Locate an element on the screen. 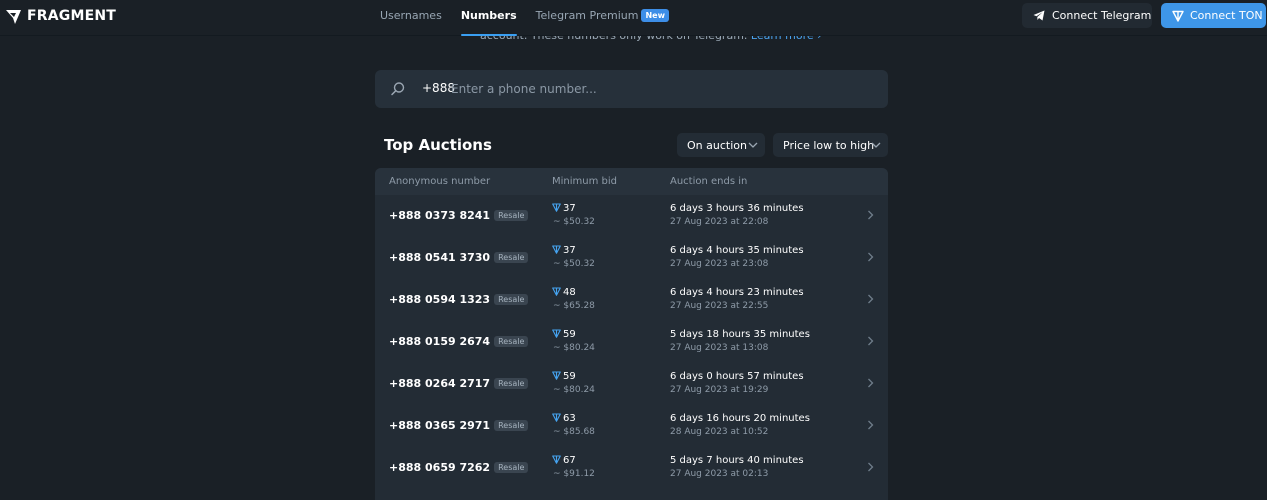 This screenshot has height=500, width=1267. bid-usd: ~ $85.68 is located at coordinates (574, 432).